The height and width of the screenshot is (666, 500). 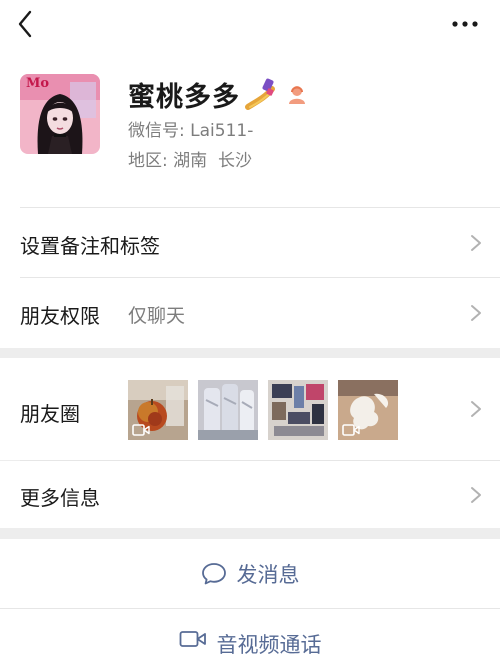 I want to click on region-value: 湖南 长沙, so click(x=212, y=161).